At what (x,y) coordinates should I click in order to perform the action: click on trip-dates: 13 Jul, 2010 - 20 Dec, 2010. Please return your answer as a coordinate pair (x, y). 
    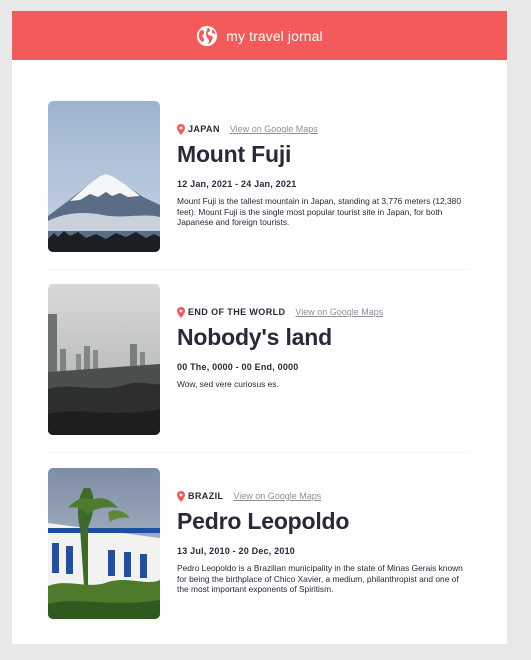
    Looking at the image, I should click on (236, 551).